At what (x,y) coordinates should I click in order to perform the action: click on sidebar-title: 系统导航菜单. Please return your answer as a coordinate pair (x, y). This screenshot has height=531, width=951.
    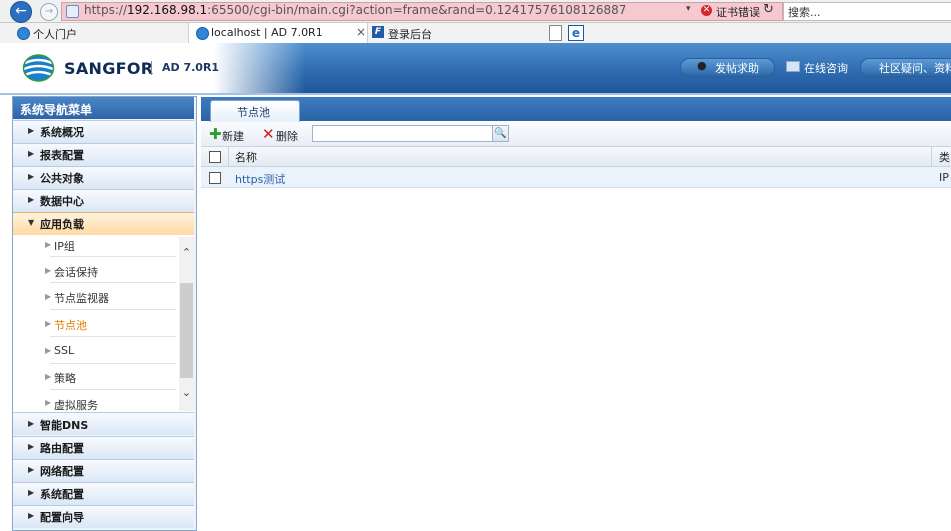
    Looking at the image, I should click on (56, 110).